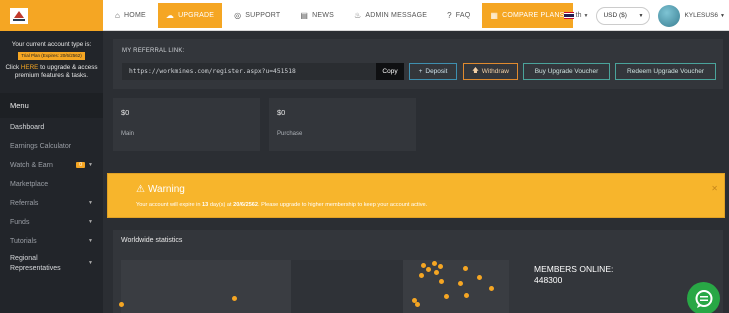 This screenshot has width=729, height=313. Describe the element at coordinates (342, 124) in the screenshot. I see `purchase-balance-card: $0 Purchase` at that location.